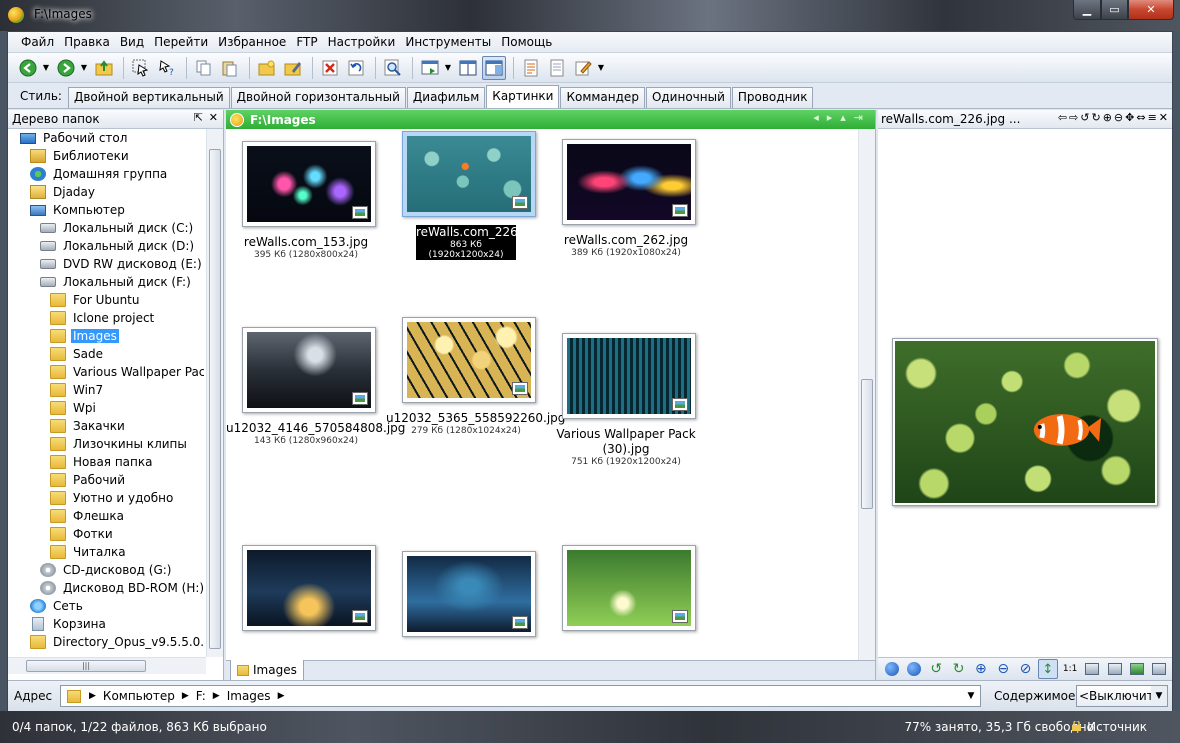  I want to click on info-button, so click(1092, 669).